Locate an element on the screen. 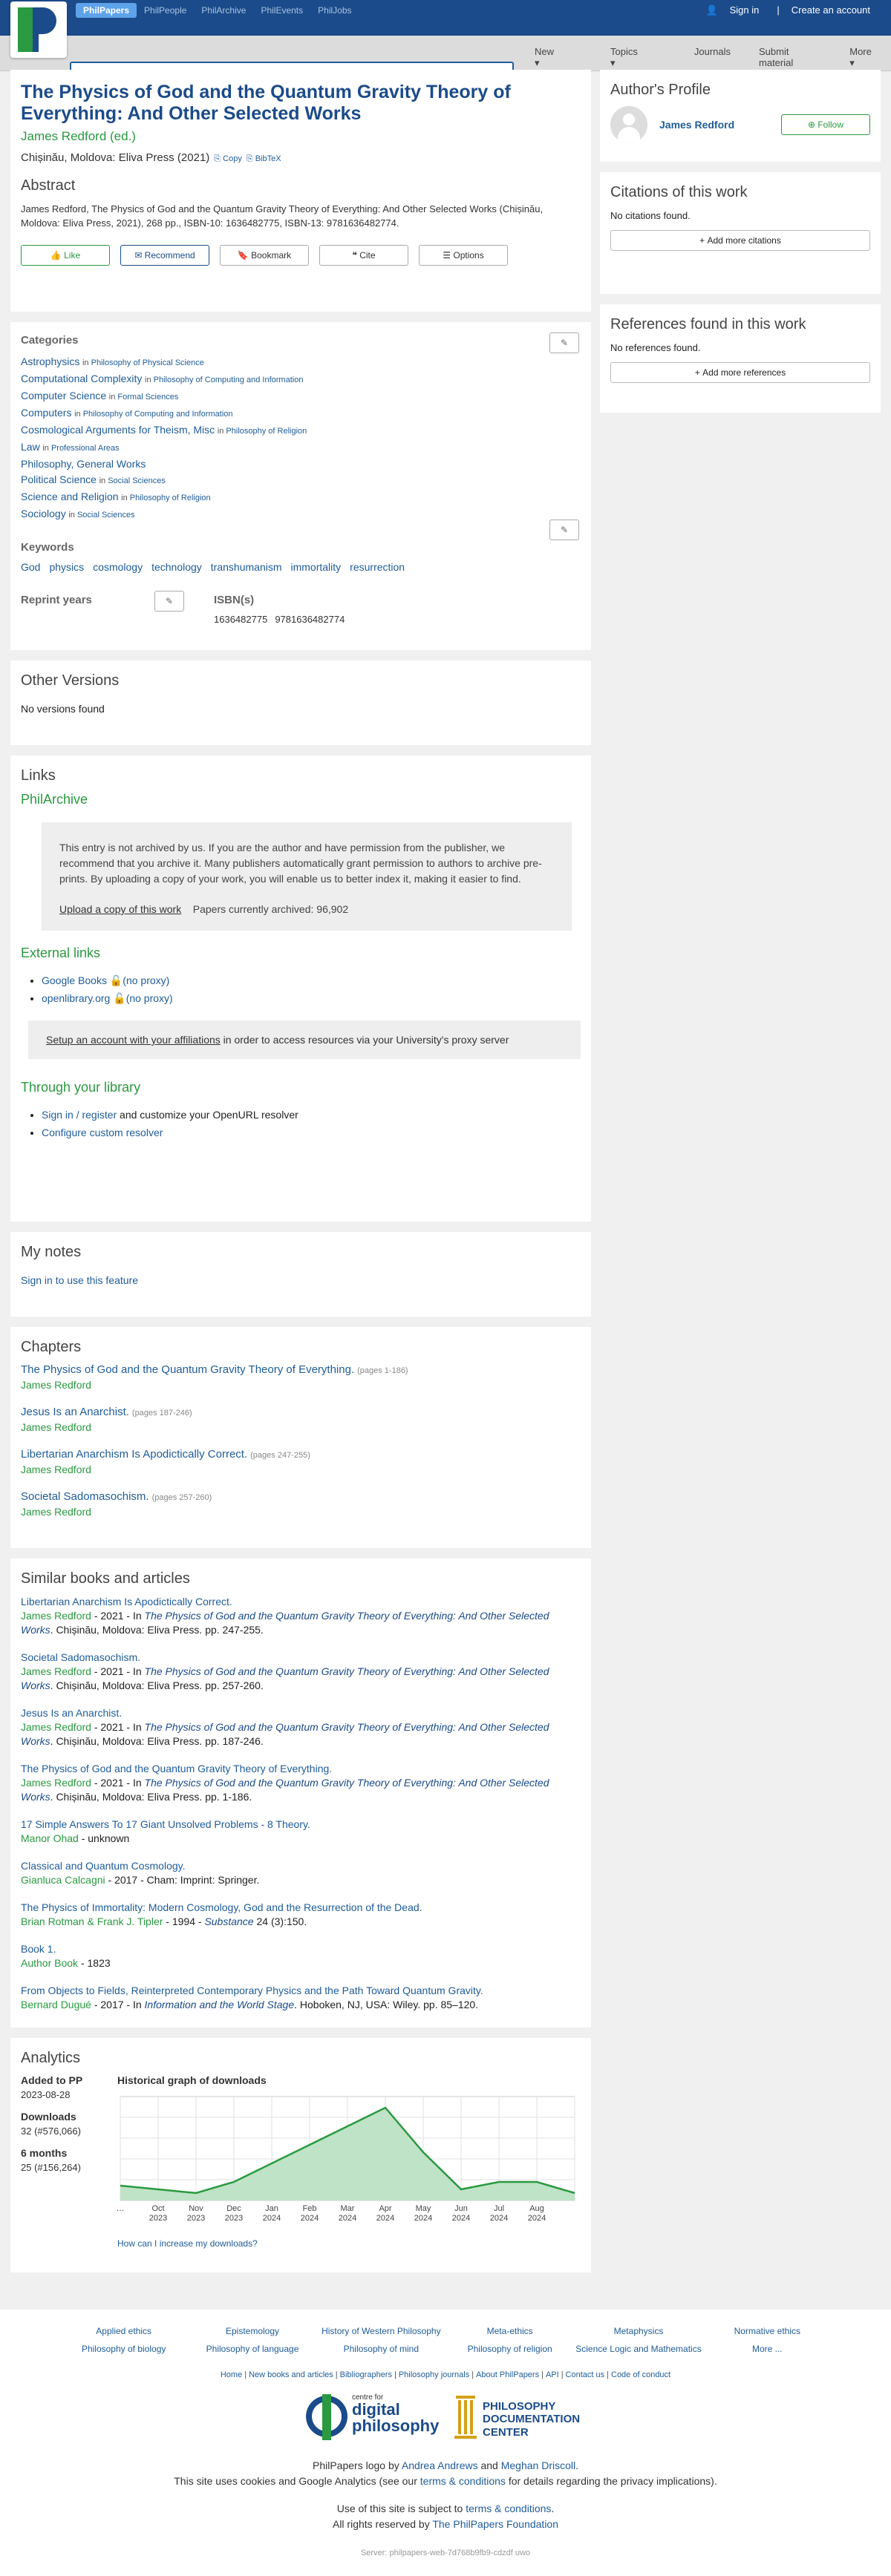  keyword-link: resurrection is located at coordinates (378, 567).